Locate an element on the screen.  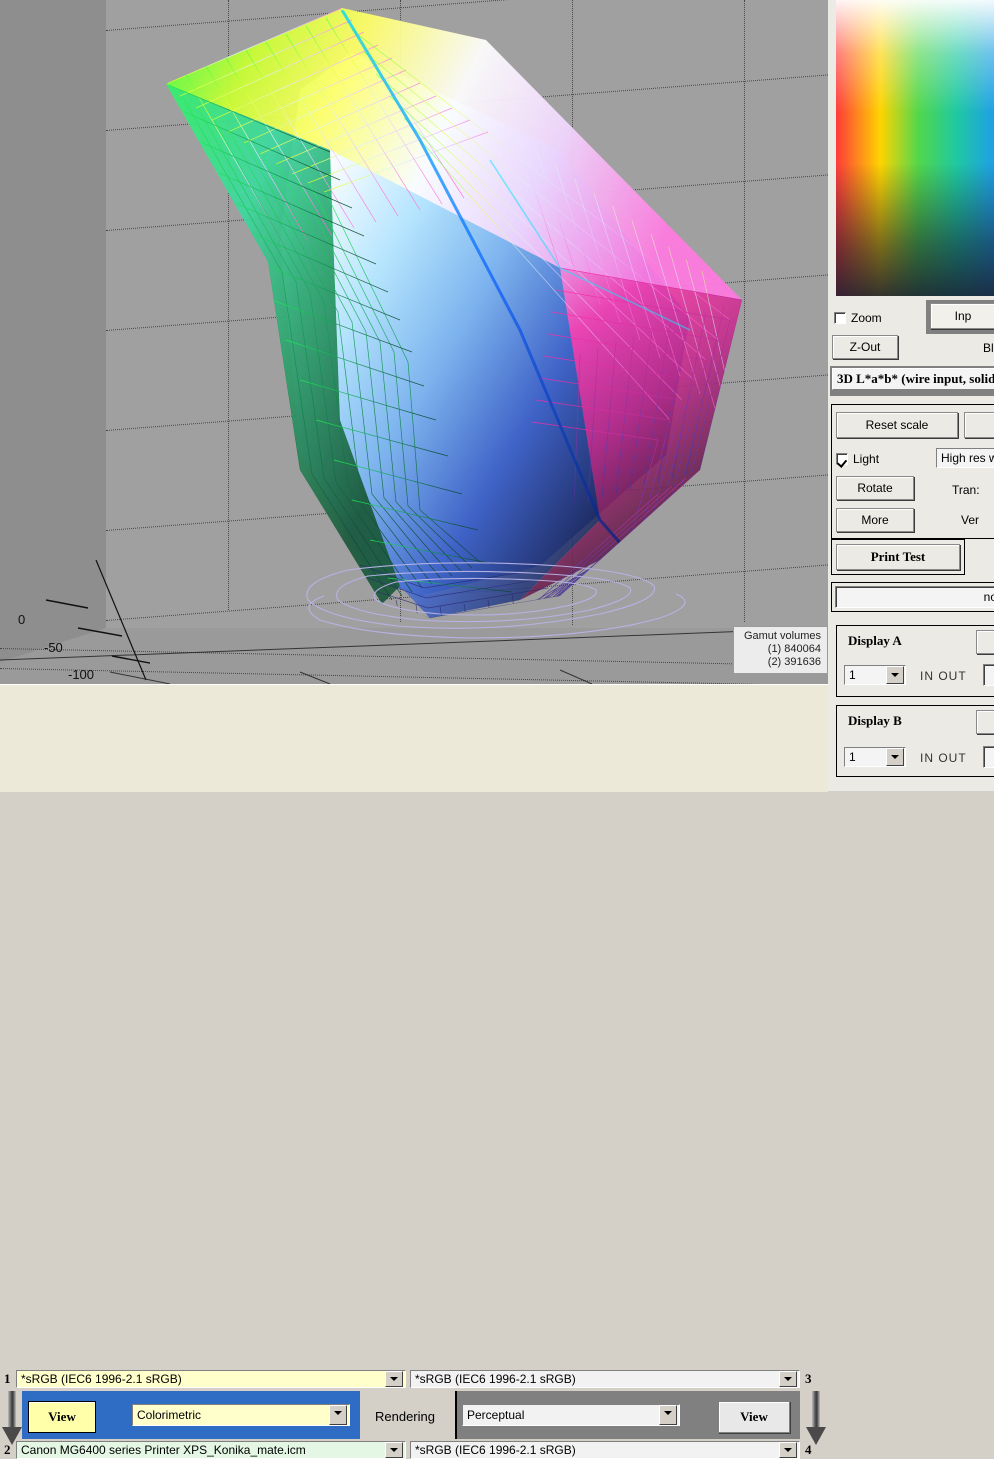
input-tab-button: Inp is located at coordinates (962, 316).